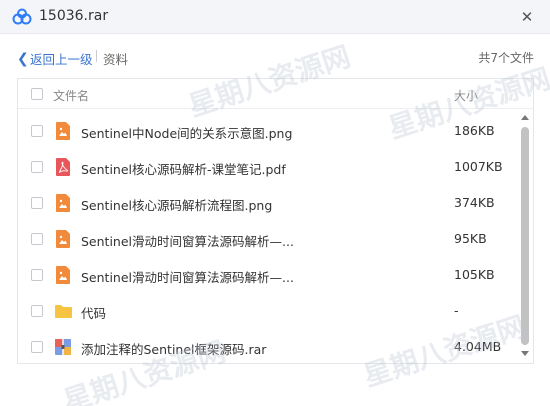 This screenshot has width=550, height=406. Describe the element at coordinates (525, 117) in the screenshot. I see `scroll-up-arrow-icon` at that location.